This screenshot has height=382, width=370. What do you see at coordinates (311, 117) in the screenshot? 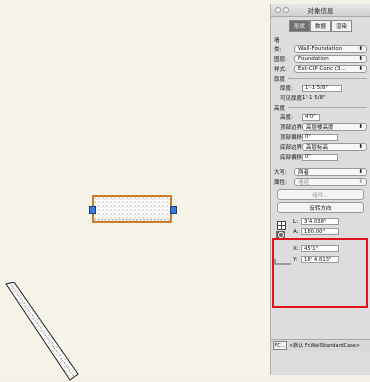
I see `height-input: 4'0"` at bounding box center [311, 117].